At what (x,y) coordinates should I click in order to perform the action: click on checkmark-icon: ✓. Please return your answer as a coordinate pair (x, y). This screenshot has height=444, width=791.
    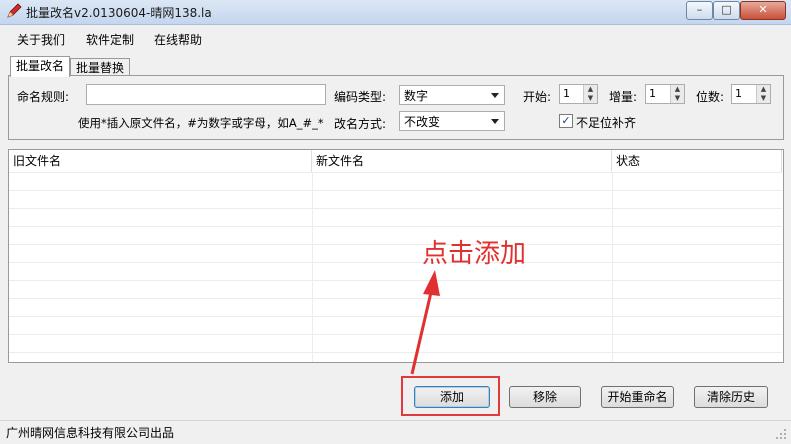
    Looking at the image, I should click on (566, 120).